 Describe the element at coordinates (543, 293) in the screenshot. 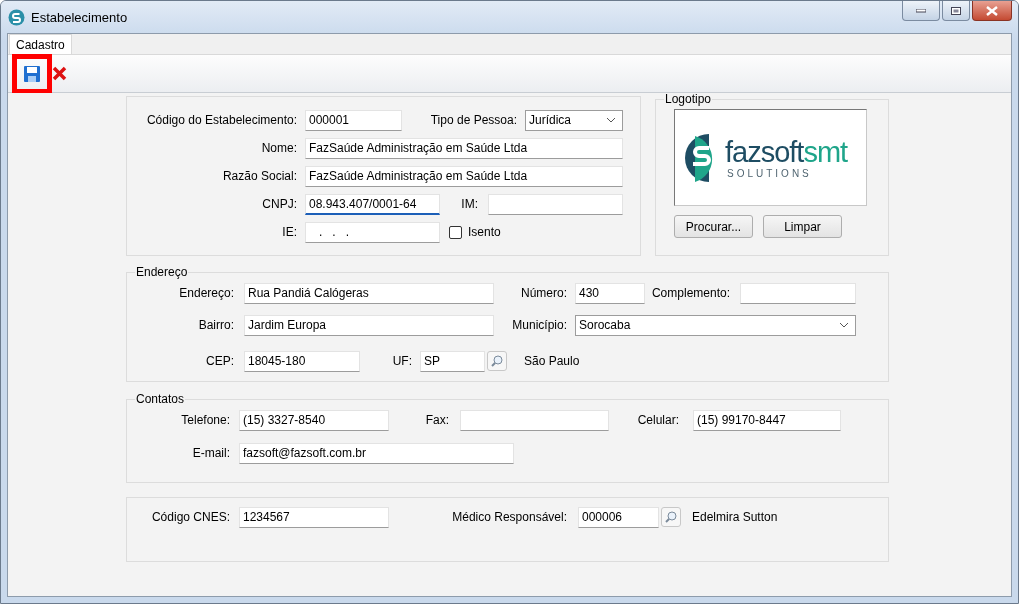

I see `field-label: Número:` at that location.